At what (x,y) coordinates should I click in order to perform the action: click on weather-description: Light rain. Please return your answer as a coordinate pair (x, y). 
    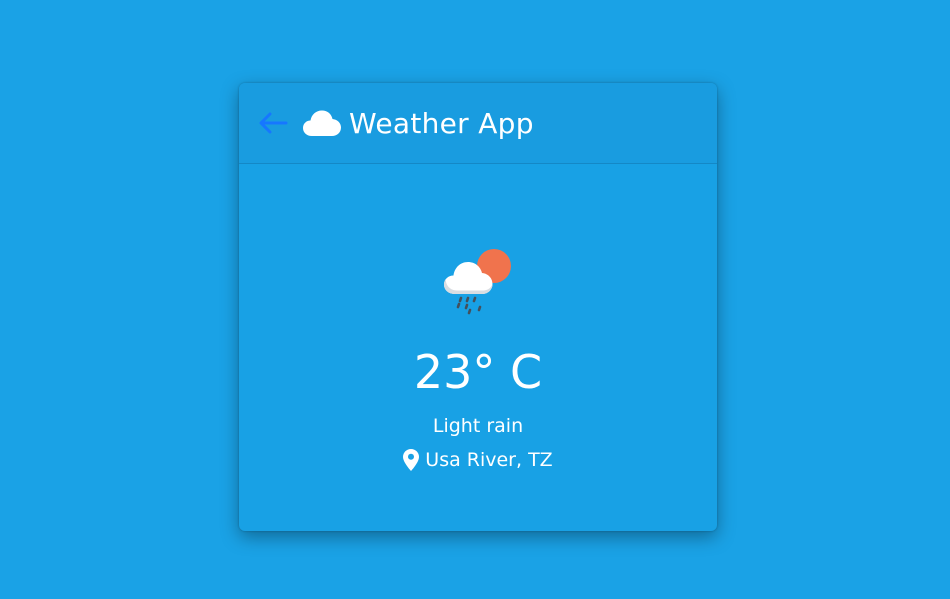
    Looking at the image, I should click on (478, 426).